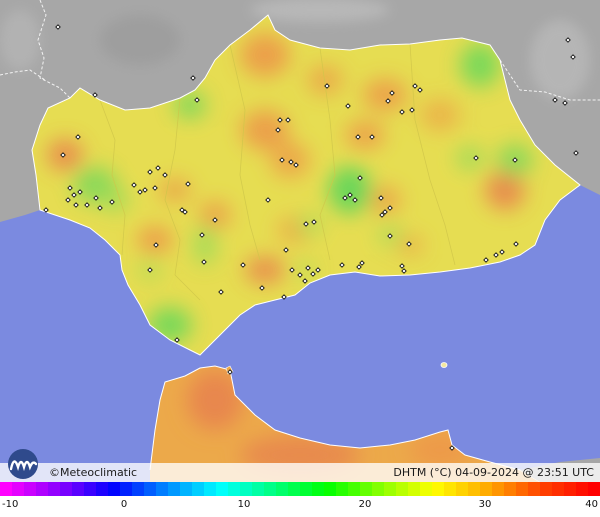  What do you see at coordinates (444, 365) in the screenshot?
I see `alboran-island` at bounding box center [444, 365].